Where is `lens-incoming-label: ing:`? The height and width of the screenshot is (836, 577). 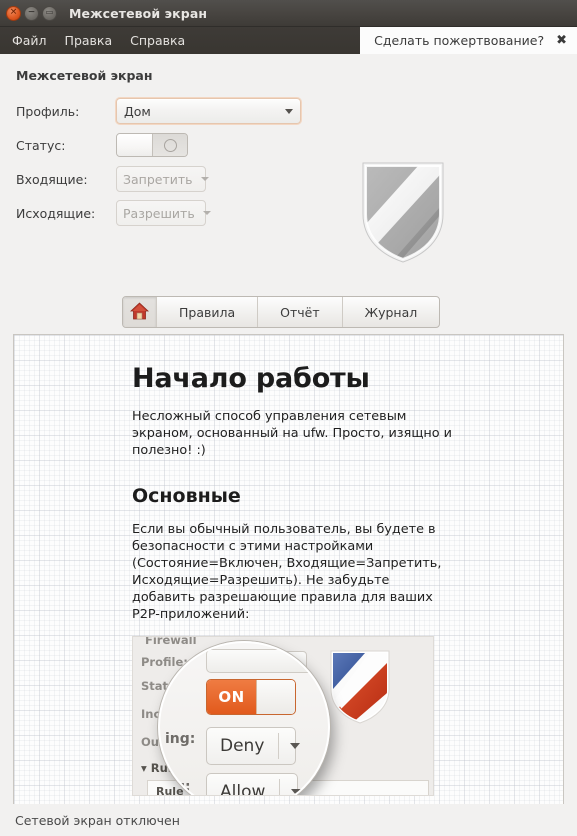
lens-incoming-label: ing: is located at coordinates (180, 739).